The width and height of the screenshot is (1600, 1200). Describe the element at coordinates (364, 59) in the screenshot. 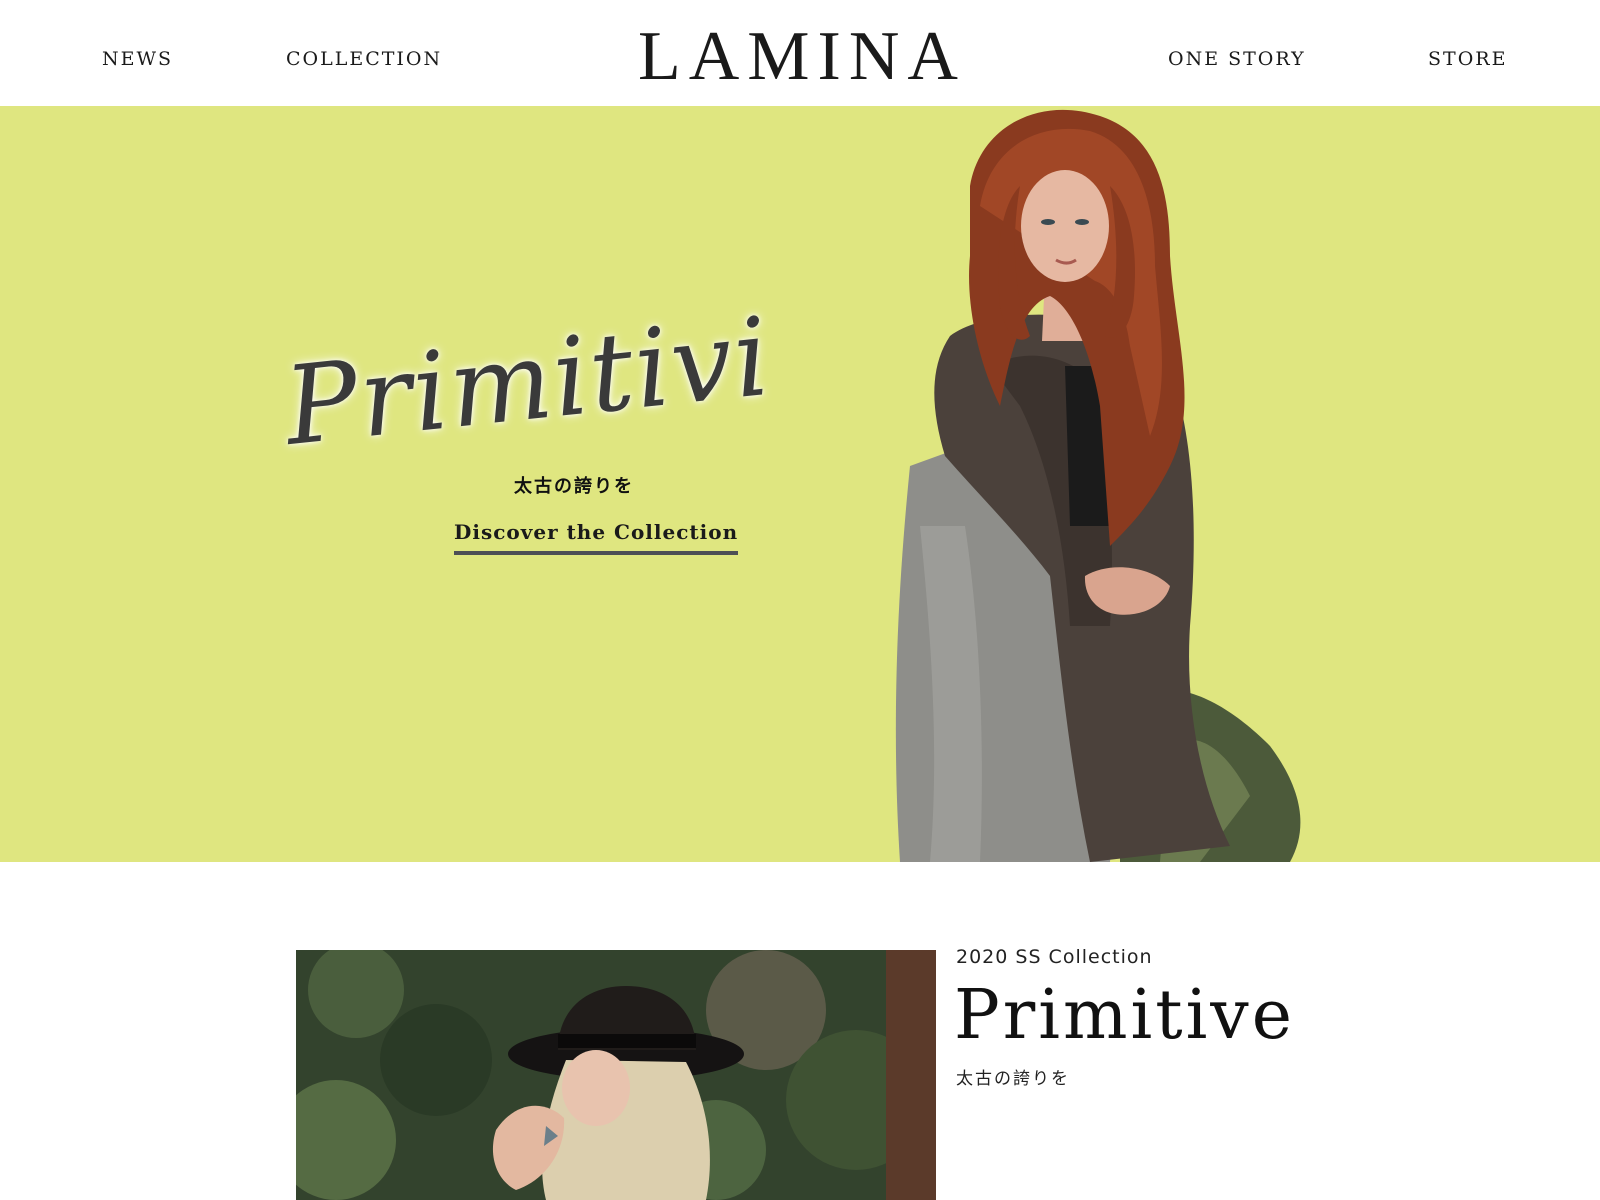

I see `nav-collection-link: COLLECTION` at that location.